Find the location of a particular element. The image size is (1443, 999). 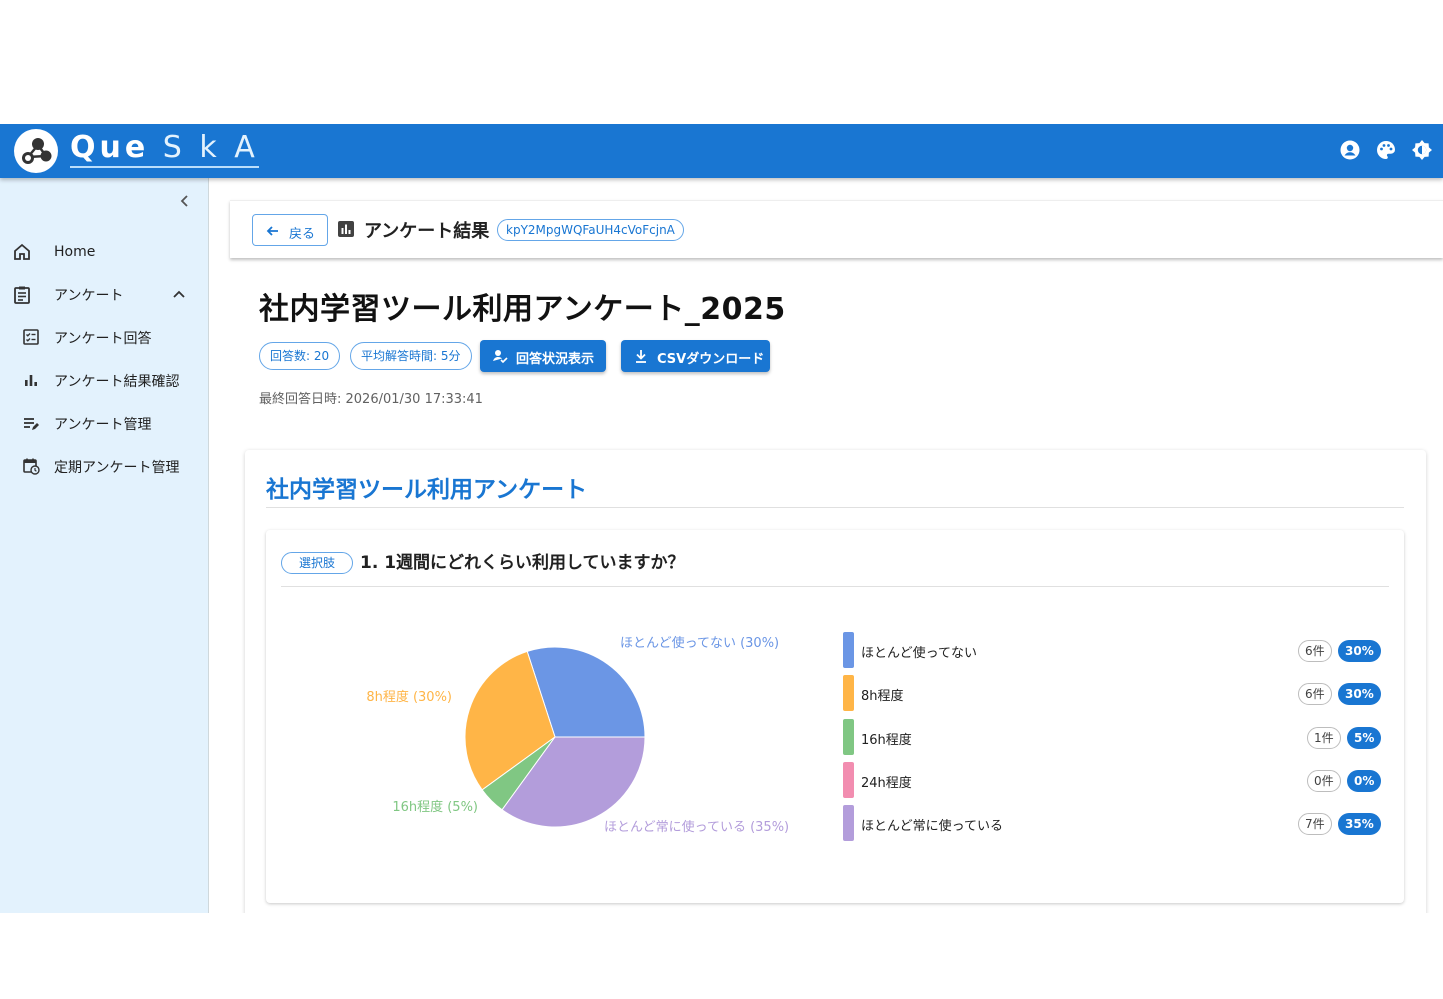

legend-row: ほとんど常に使っている 7件 35% is located at coordinates (1113, 823).